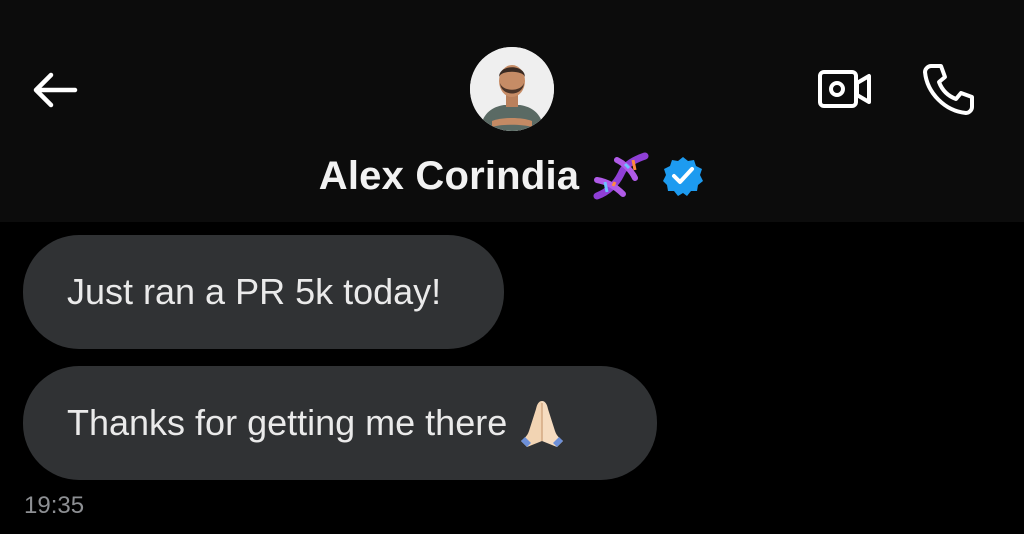 This screenshot has width=1024, height=534. I want to click on voice-call-button, so click(949, 89).